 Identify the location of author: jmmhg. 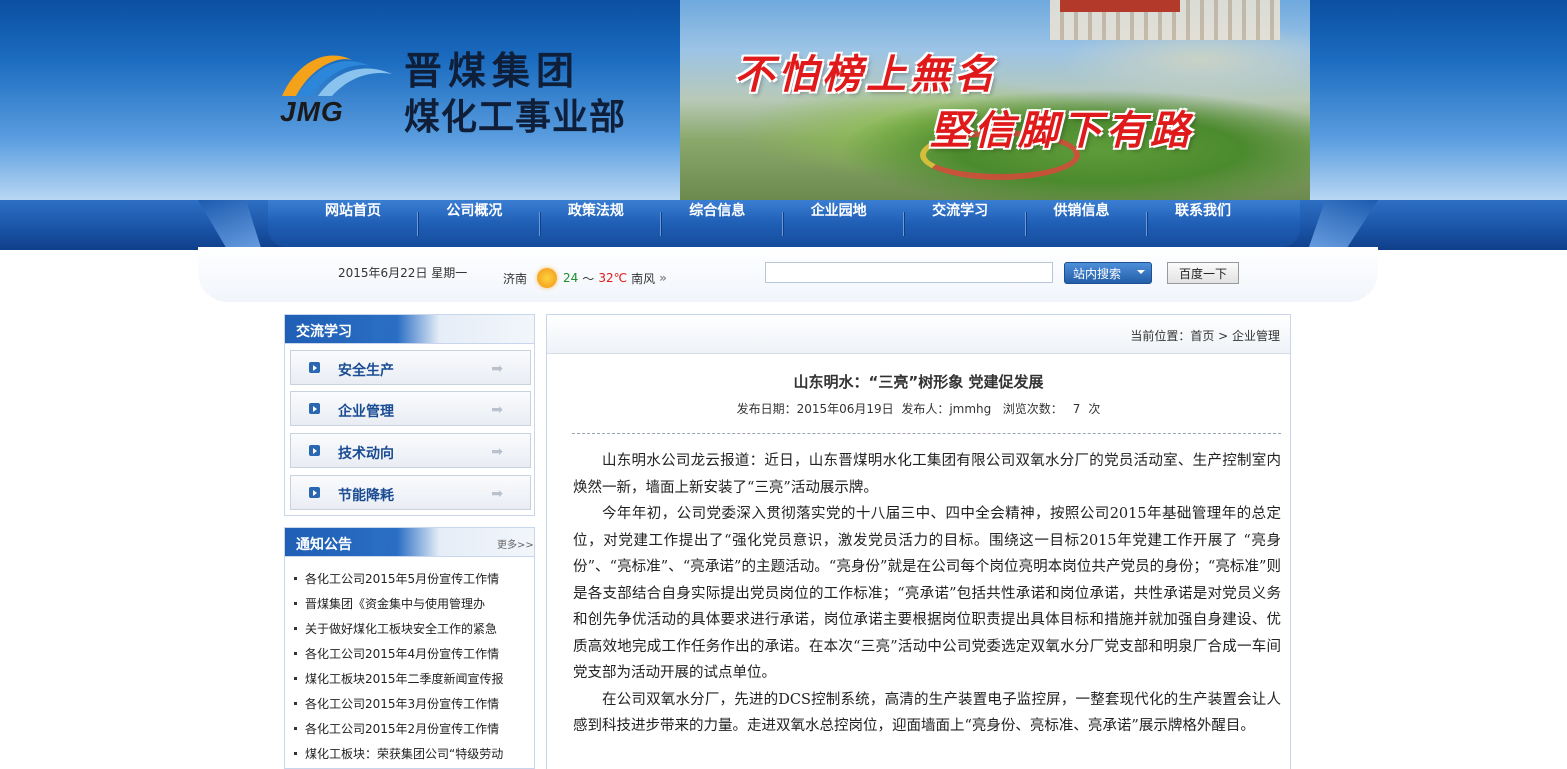
(970, 409).